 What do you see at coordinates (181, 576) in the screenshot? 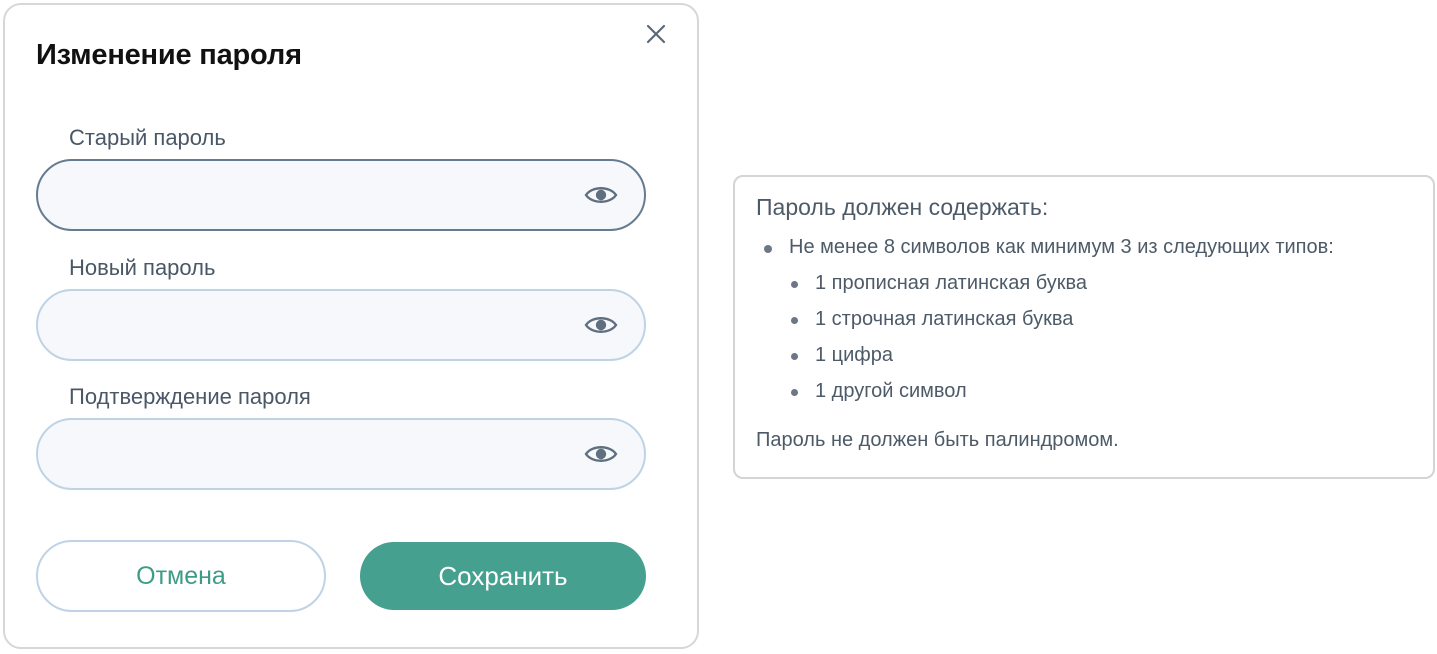
I see `cancel-button: Отмена` at bounding box center [181, 576].